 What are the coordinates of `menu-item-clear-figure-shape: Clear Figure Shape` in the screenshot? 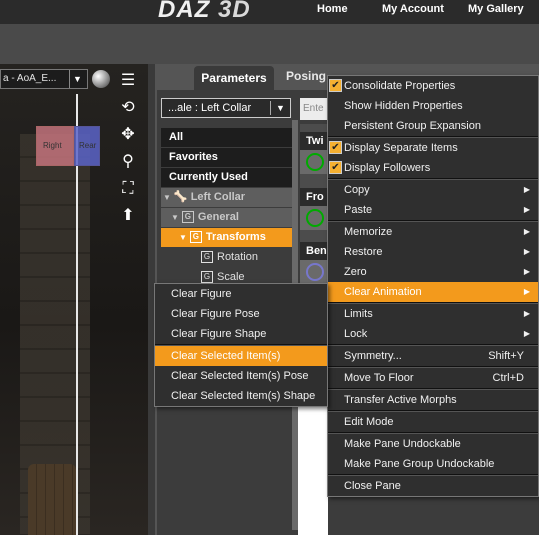 It's located at (241, 334).